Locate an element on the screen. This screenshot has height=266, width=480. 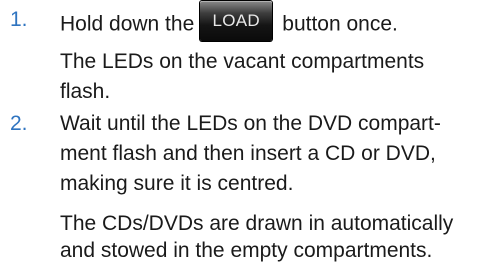
step-1-instruction-before: Hold down the is located at coordinates (127, 24).